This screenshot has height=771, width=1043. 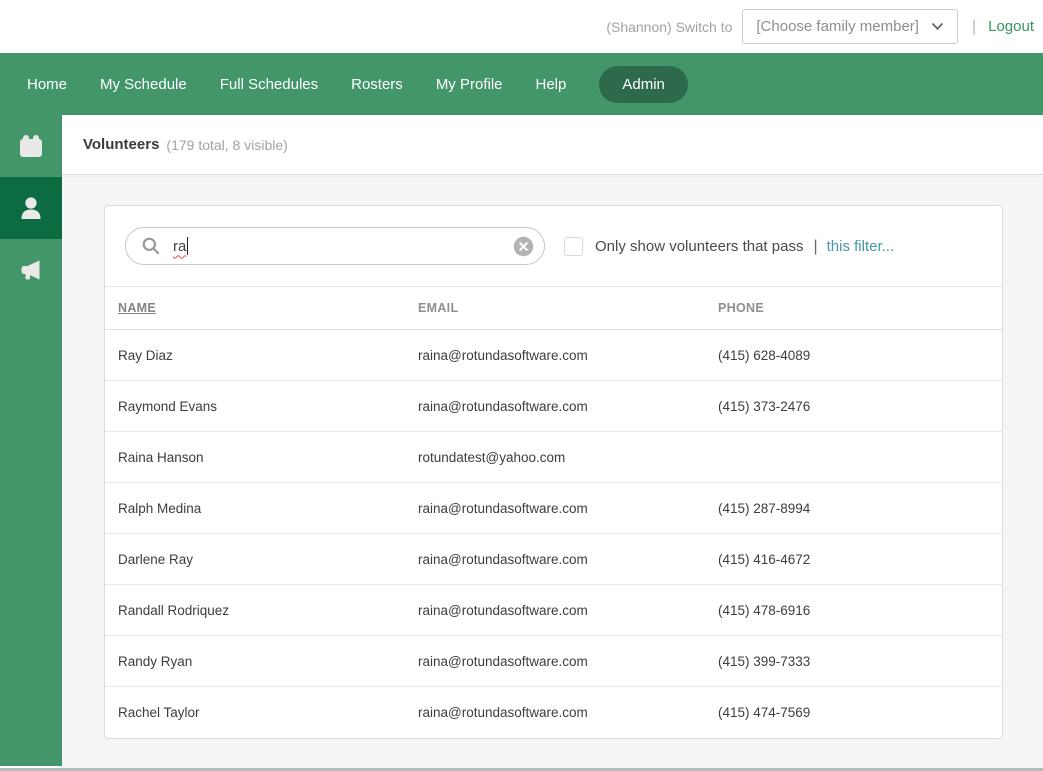 What do you see at coordinates (699, 246) in the screenshot?
I see `filter-label: Only show volunteers that pass` at bounding box center [699, 246].